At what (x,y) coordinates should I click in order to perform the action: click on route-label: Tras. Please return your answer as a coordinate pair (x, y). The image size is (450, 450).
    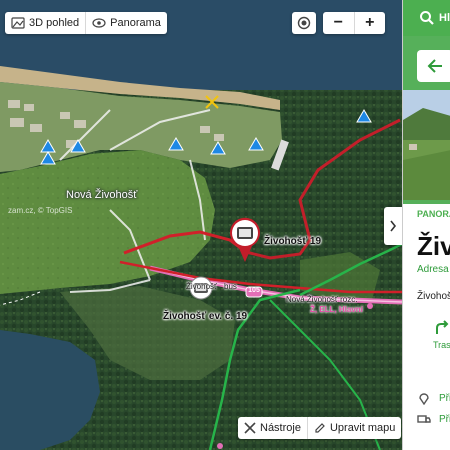
    Looking at the image, I should click on (441, 345).